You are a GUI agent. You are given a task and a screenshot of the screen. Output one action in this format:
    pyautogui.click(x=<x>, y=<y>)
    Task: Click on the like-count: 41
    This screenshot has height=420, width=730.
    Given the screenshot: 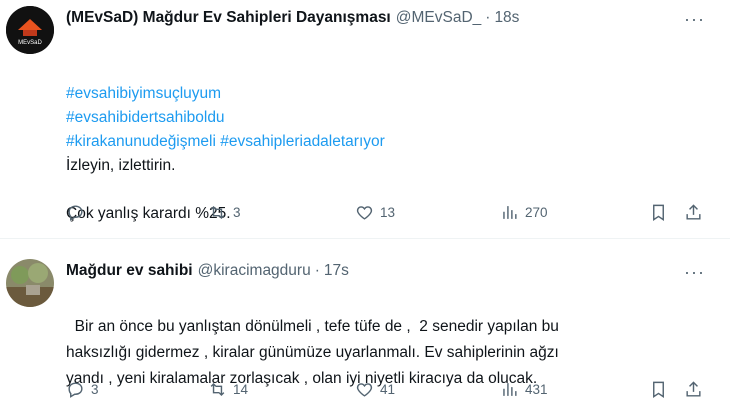 What is the action you would take?
    pyautogui.click(x=388, y=389)
    